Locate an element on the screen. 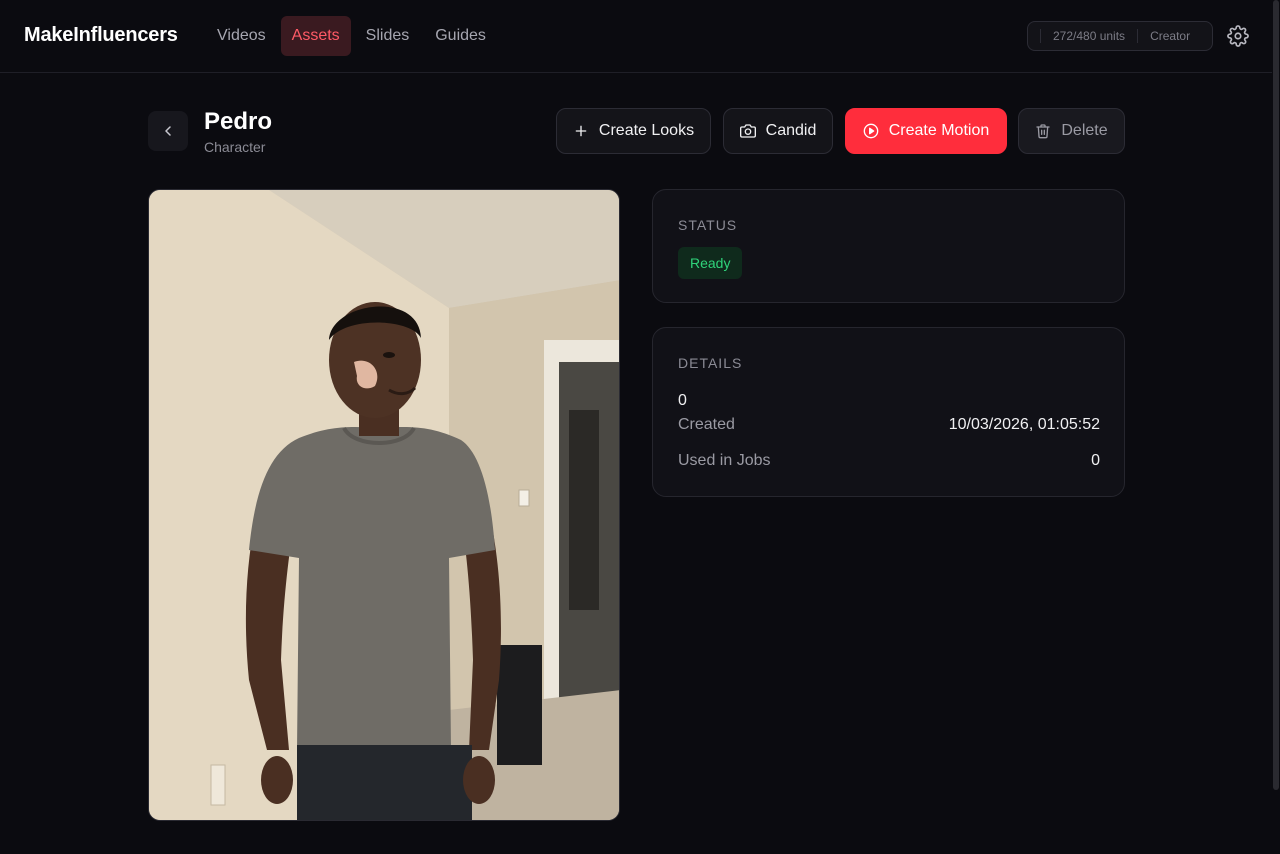  scrollbar-track is located at coordinates (1276, 427).